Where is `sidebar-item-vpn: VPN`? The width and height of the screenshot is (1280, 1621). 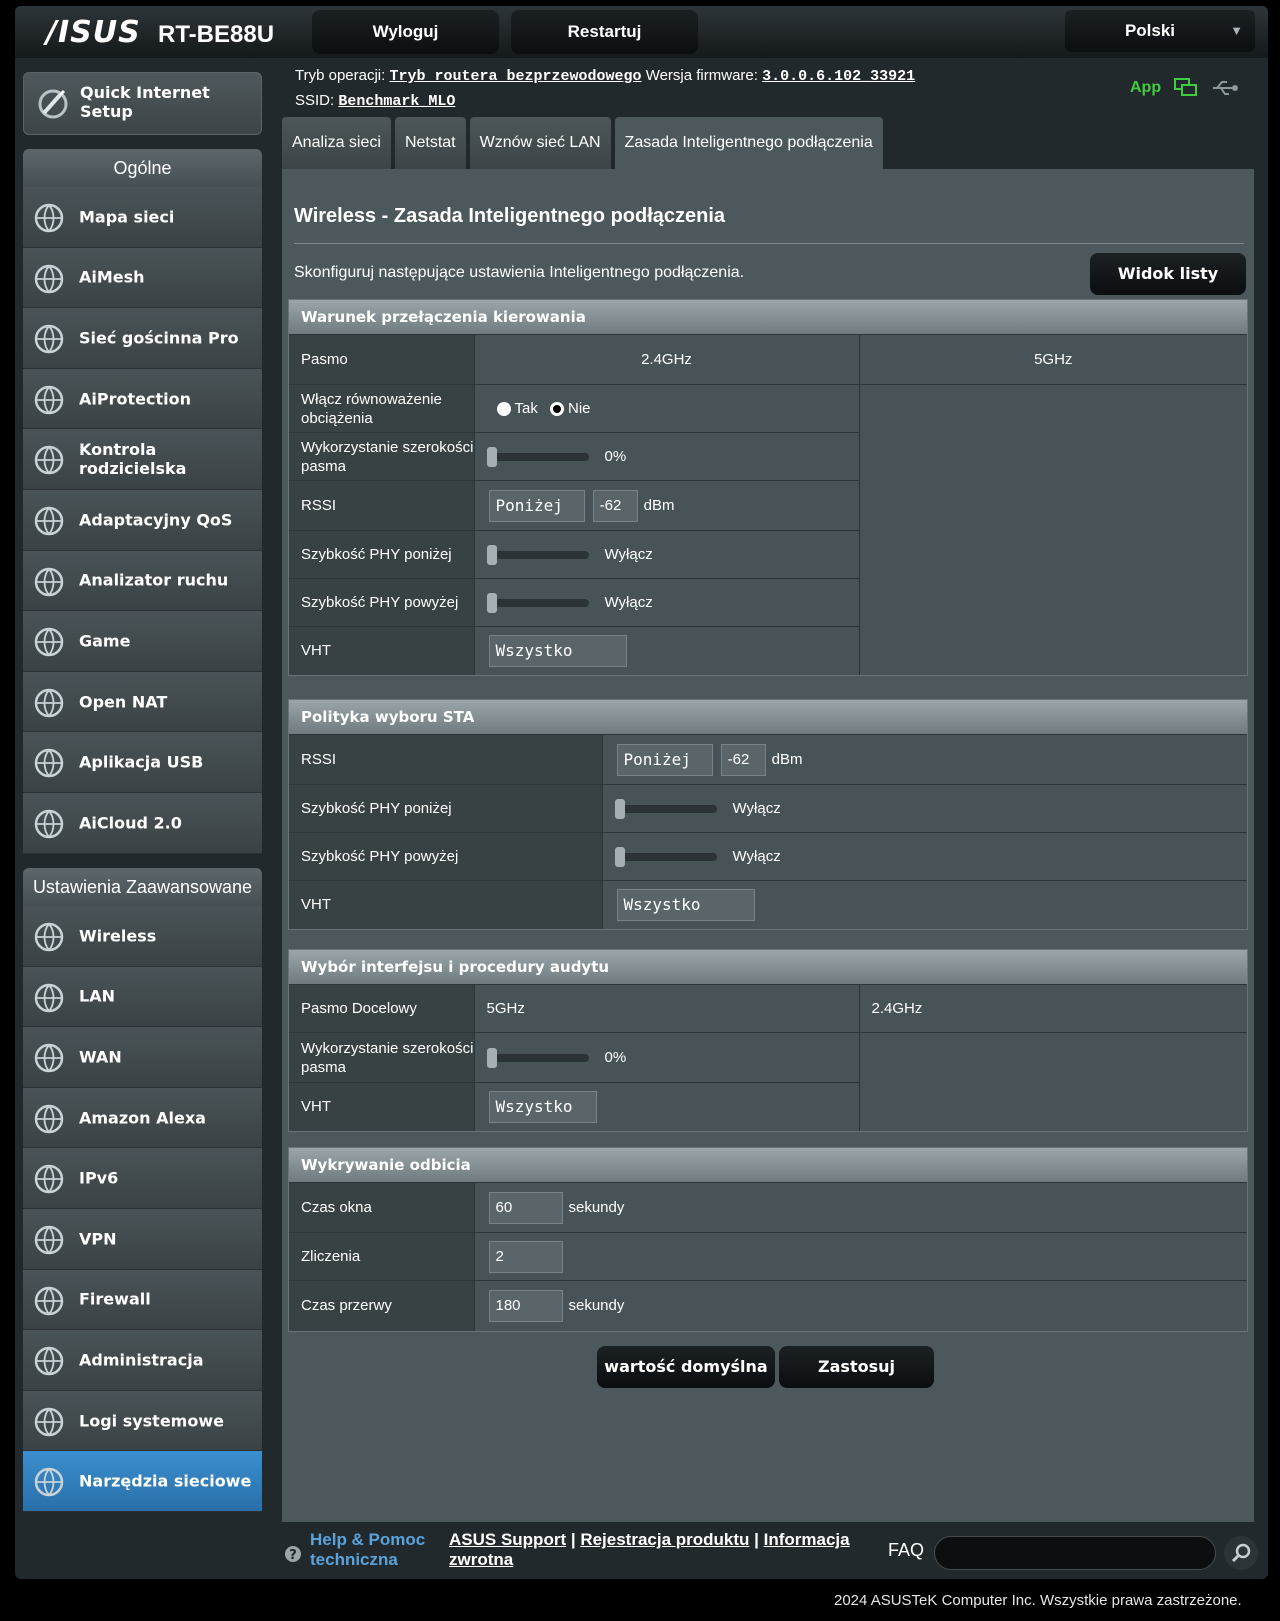 sidebar-item-vpn: VPN is located at coordinates (142, 1239).